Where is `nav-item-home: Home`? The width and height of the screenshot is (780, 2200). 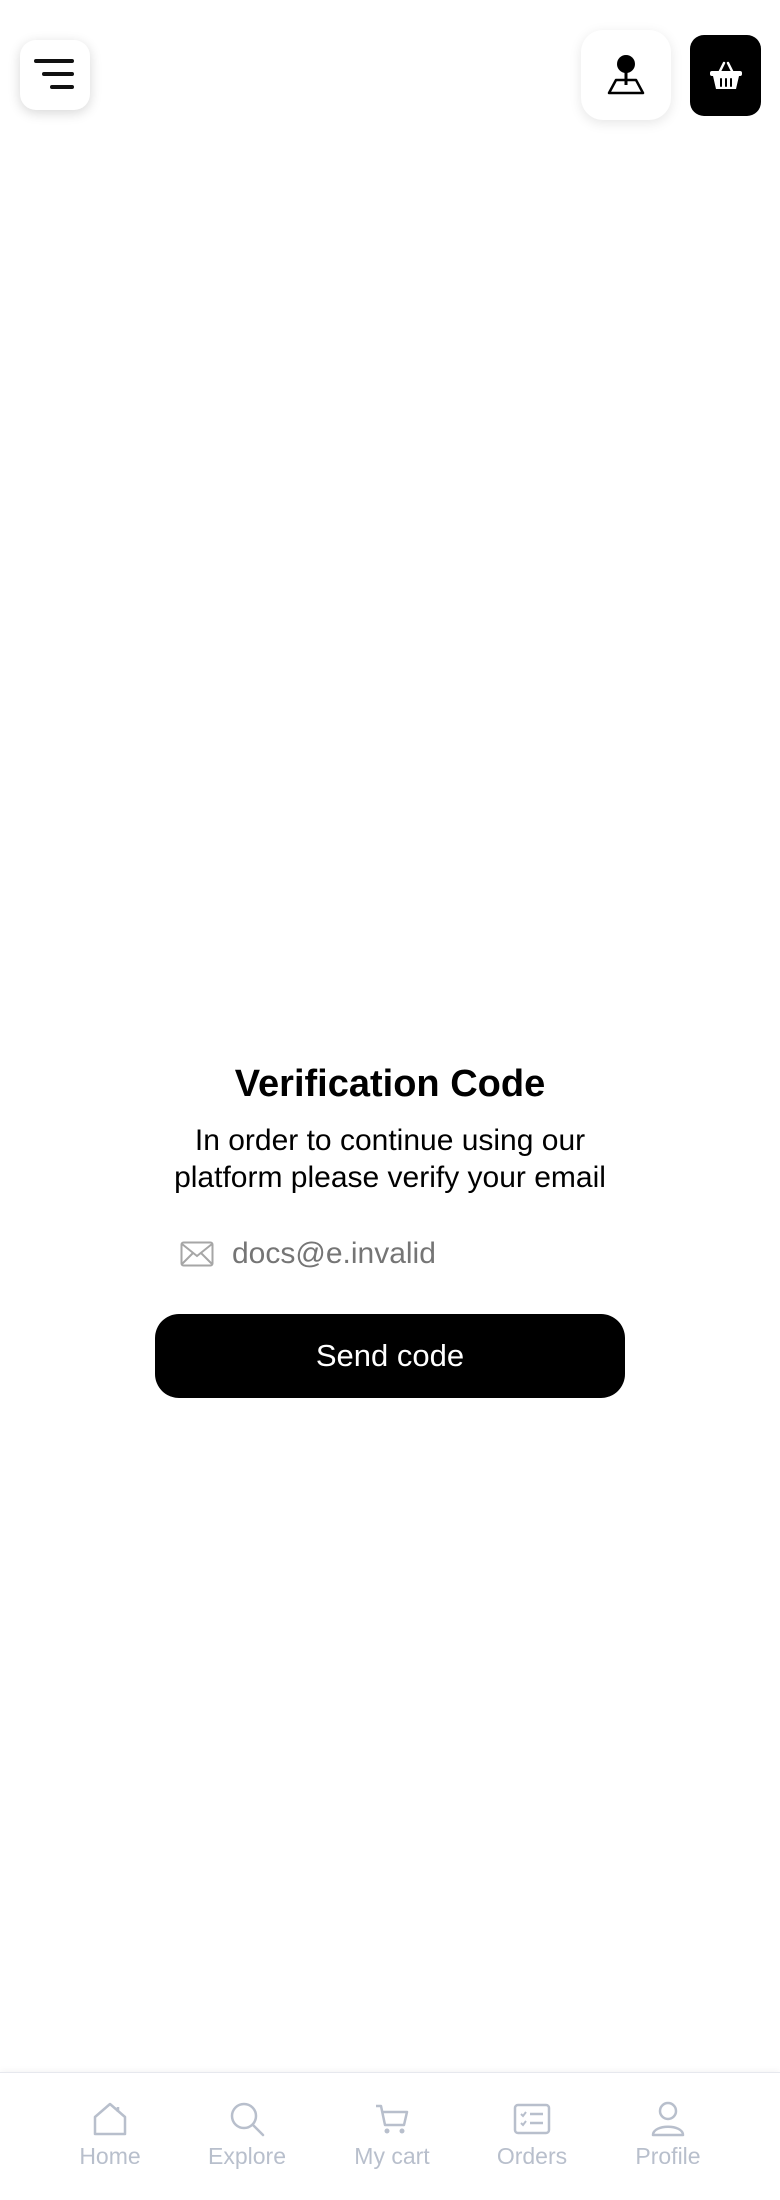
nav-item-home: Home is located at coordinates (110, 2135).